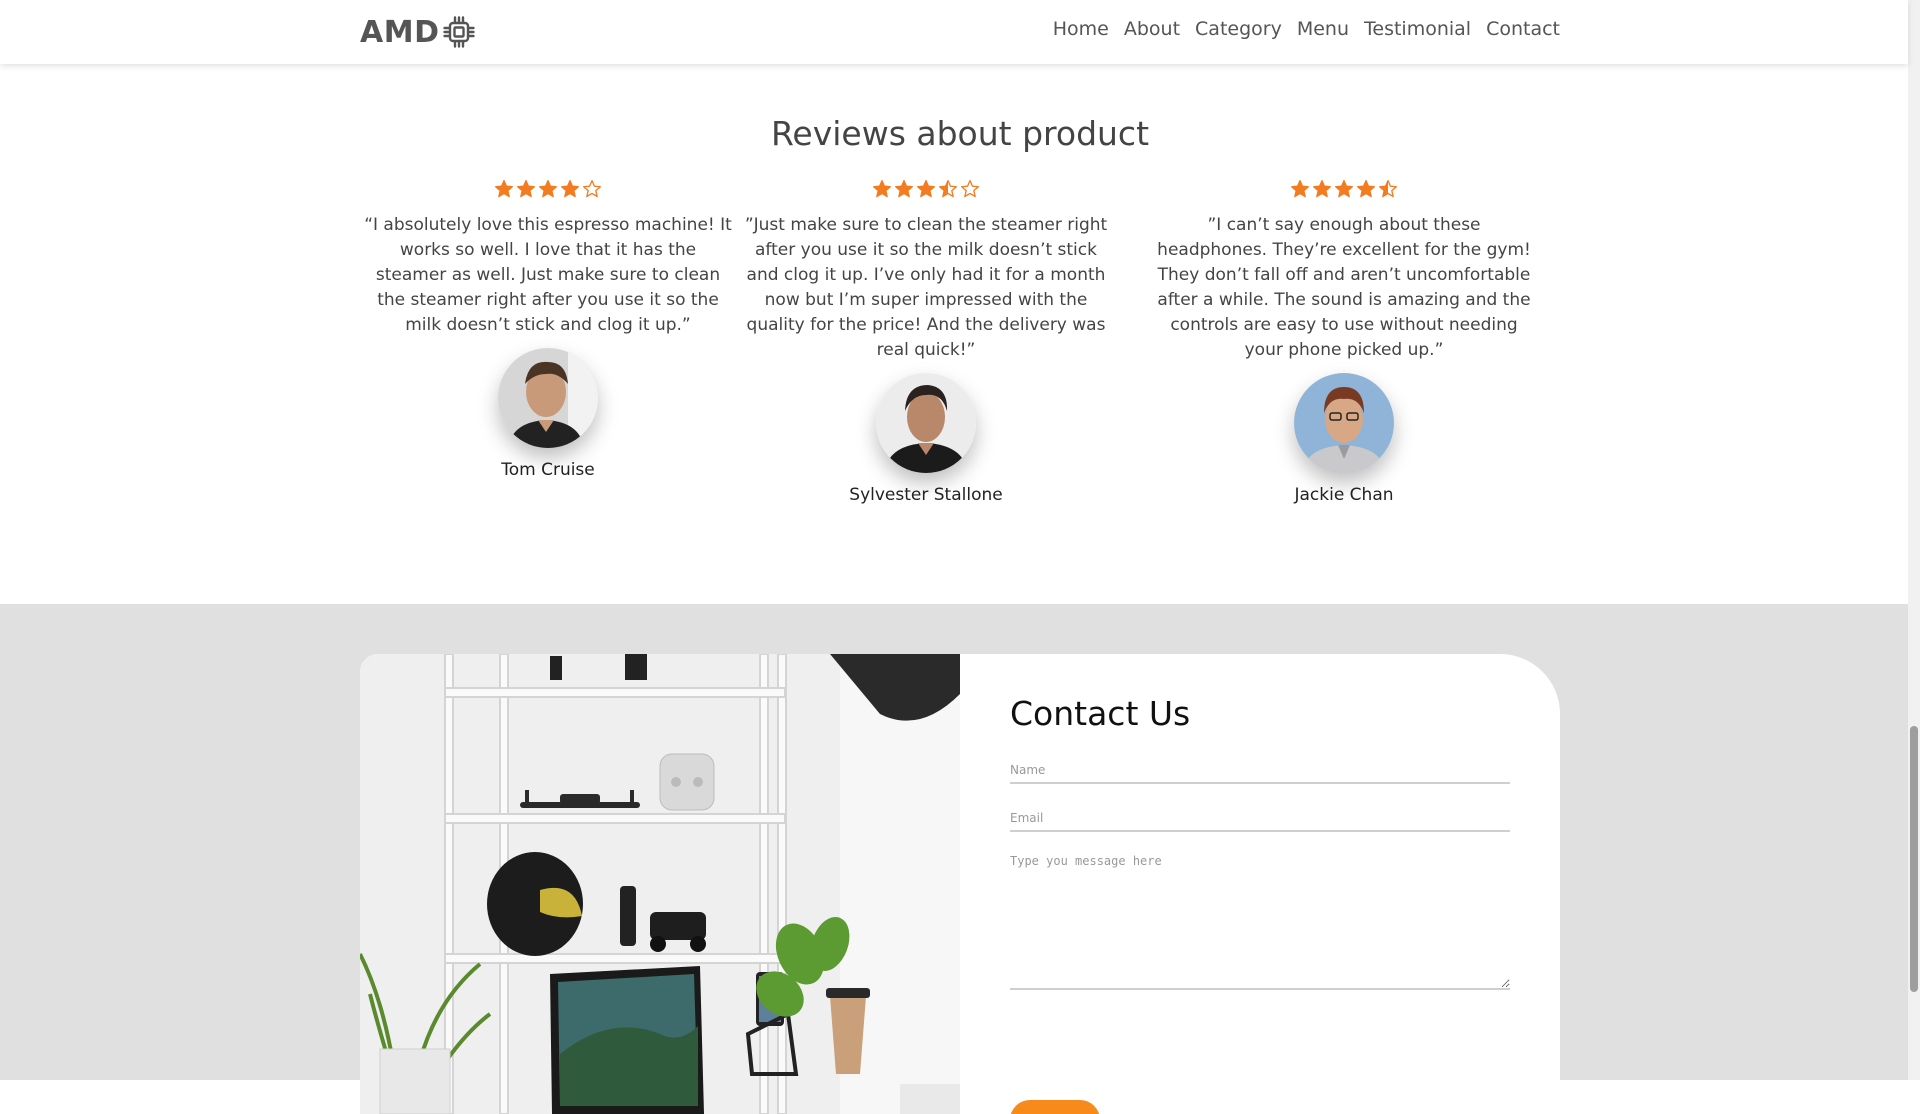  What do you see at coordinates (1081, 29) in the screenshot?
I see `nav-home: Home` at bounding box center [1081, 29].